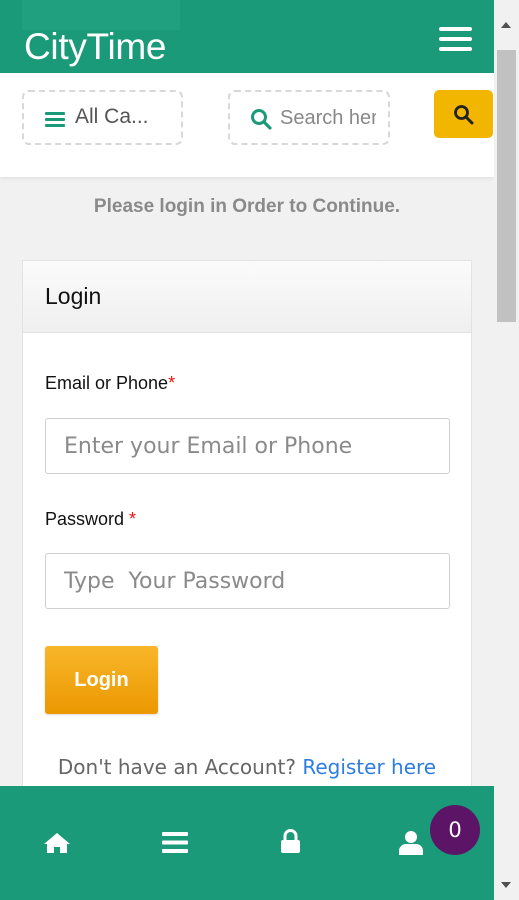 This screenshot has height=900, width=519. I want to click on register-line: Don't have an Account? Register here, so click(247, 767).